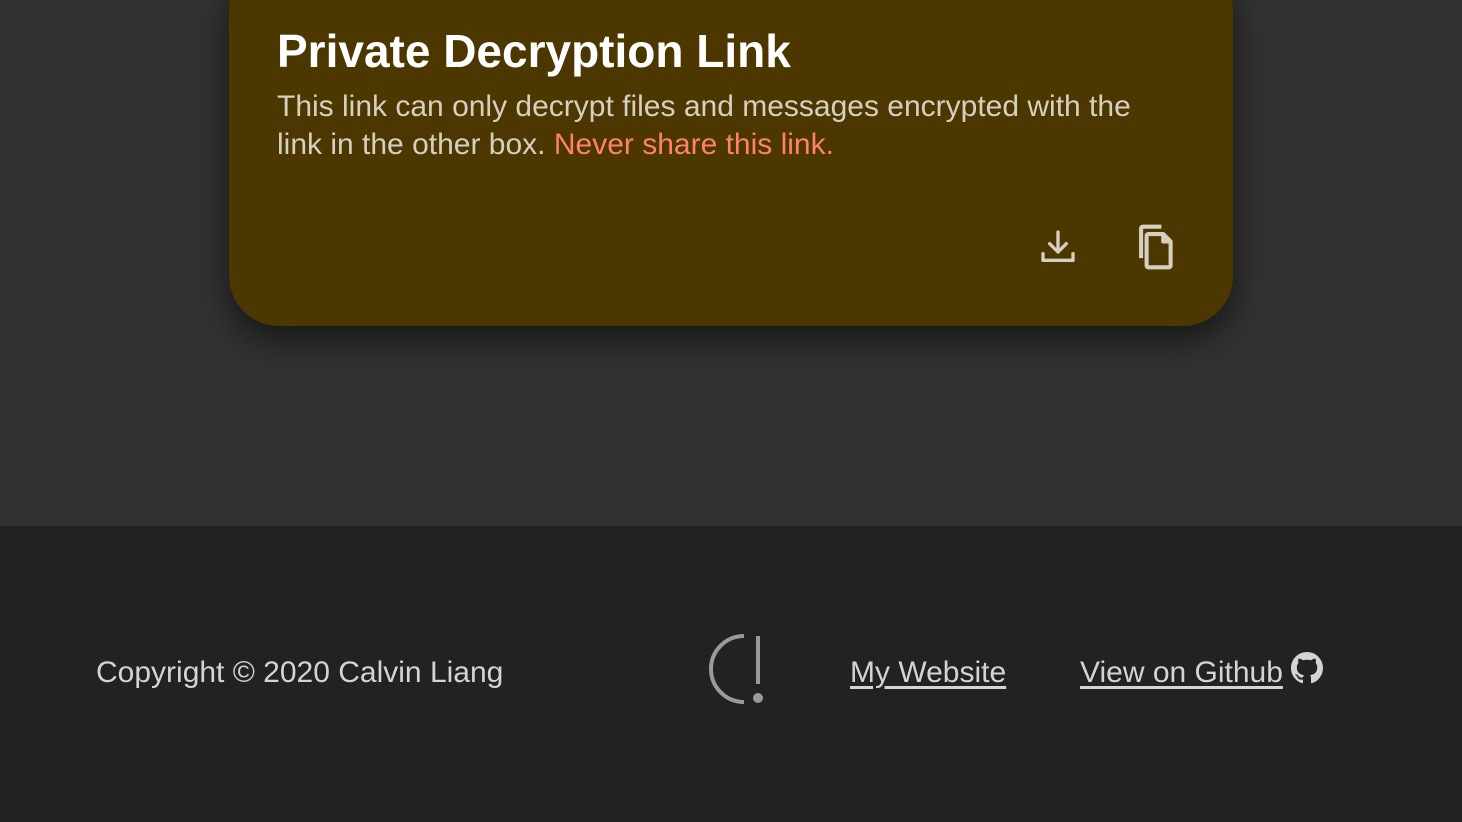 This screenshot has width=1462, height=822. Describe the element at coordinates (928, 673) in the screenshot. I see `my-website-link: My Website` at that location.